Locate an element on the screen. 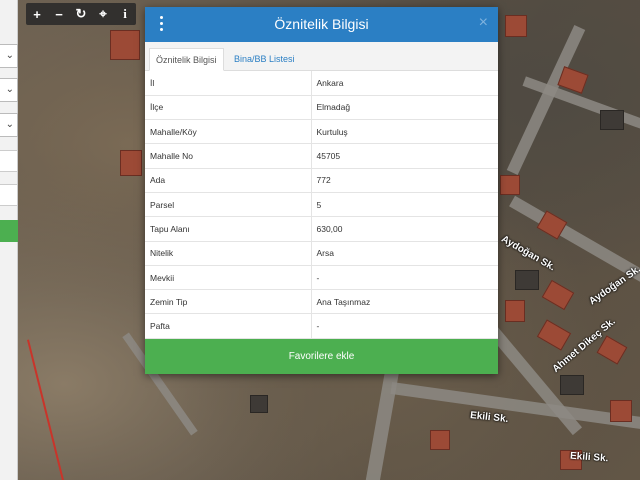 The image size is (640, 480). dialog-tabs: Öznitelik Bilgisi Bina/BB Listesi is located at coordinates (321, 56).